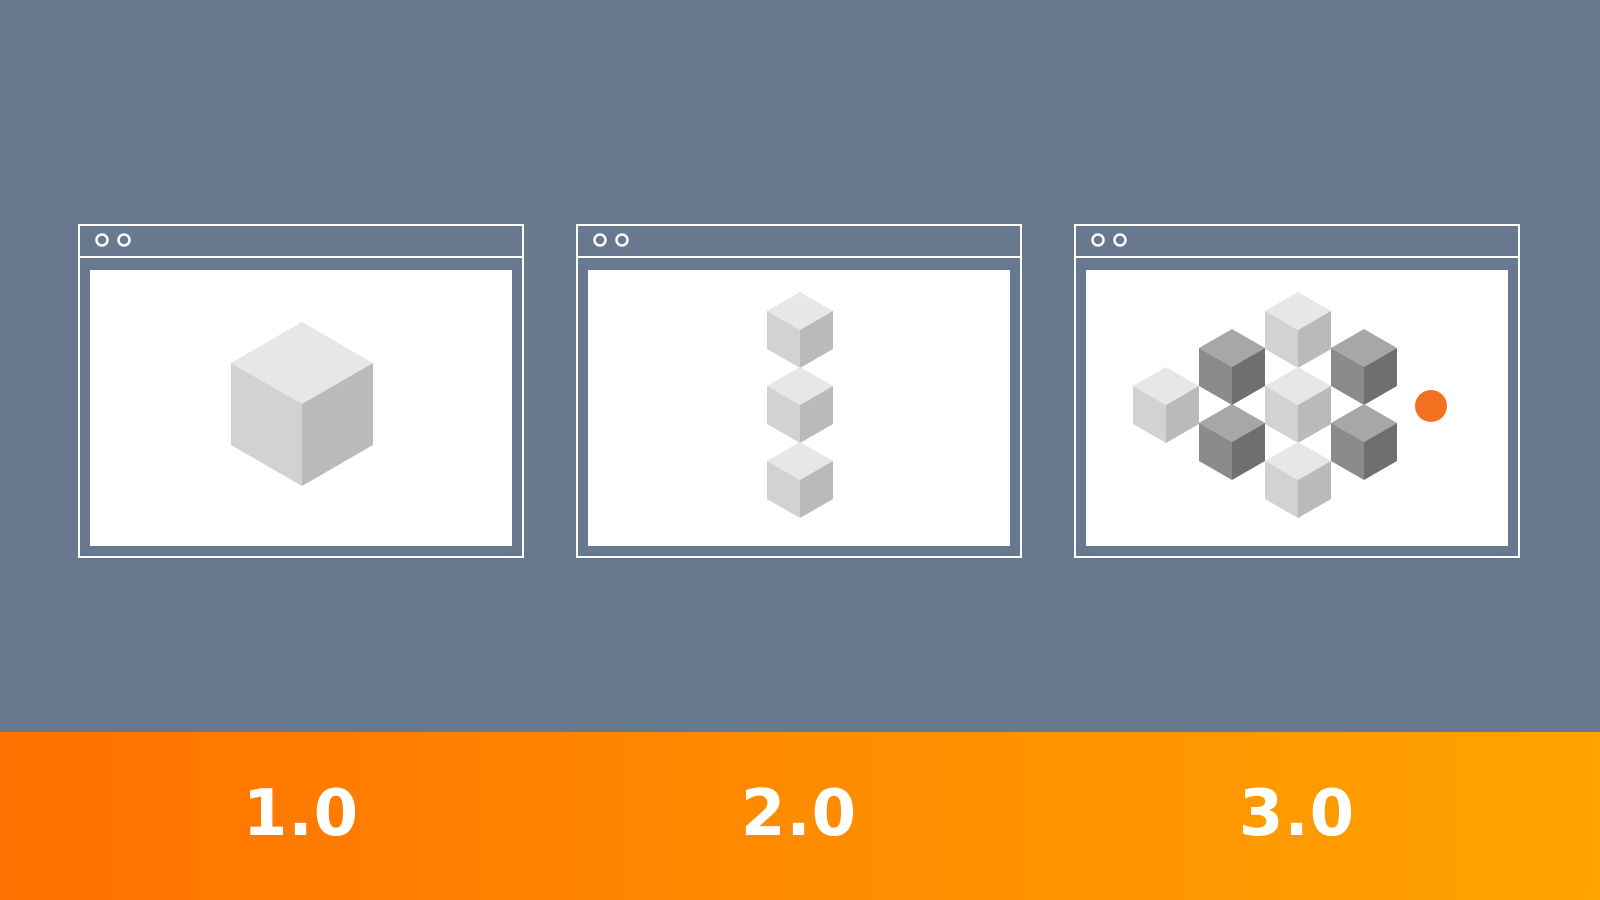 This screenshot has width=1600, height=900. What do you see at coordinates (799, 814) in the screenshot?
I see `version-label-2: 2.0` at bounding box center [799, 814].